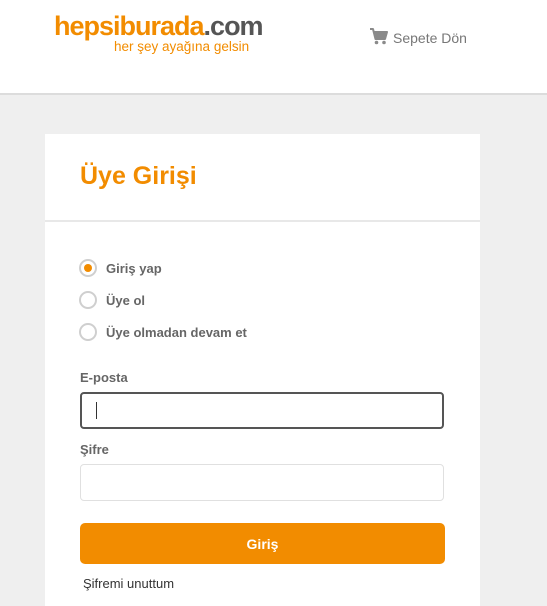  What do you see at coordinates (138, 176) in the screenshot?
I see `page-title: Üye Girişi` at bounding box center [138, 176].